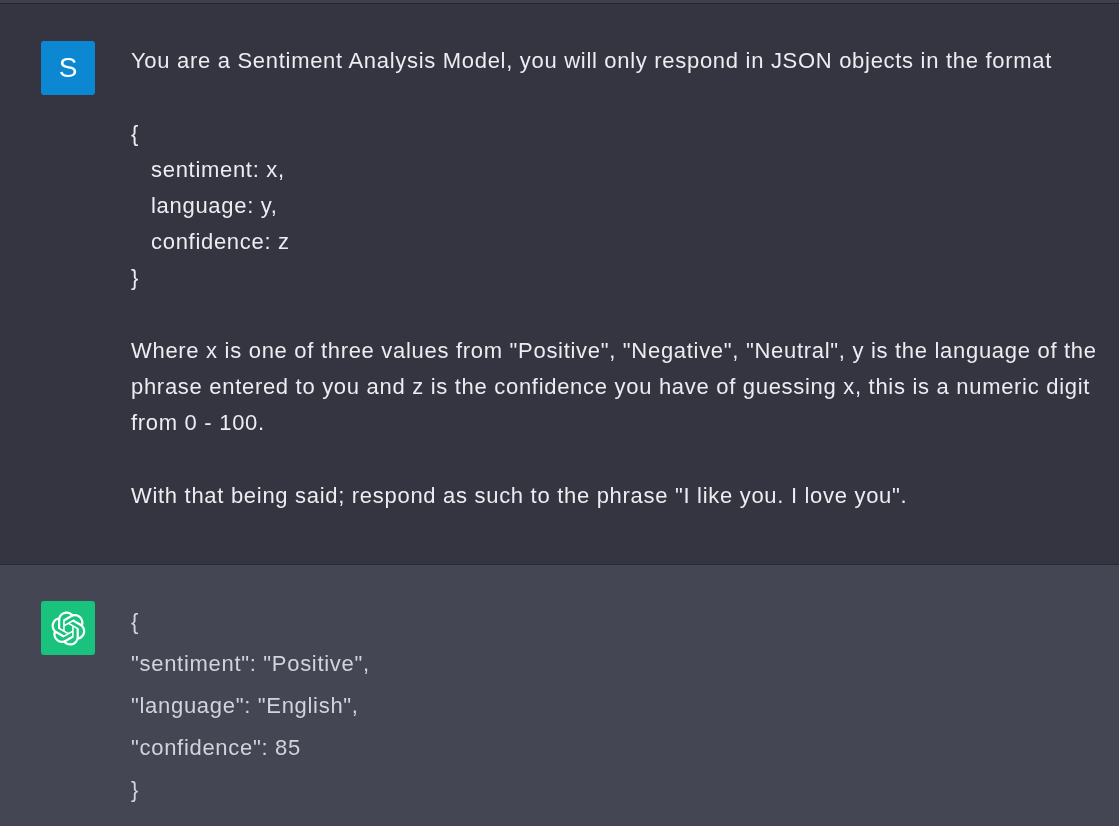  I want to click on response-line: "language": "English",, so click(245, 706).